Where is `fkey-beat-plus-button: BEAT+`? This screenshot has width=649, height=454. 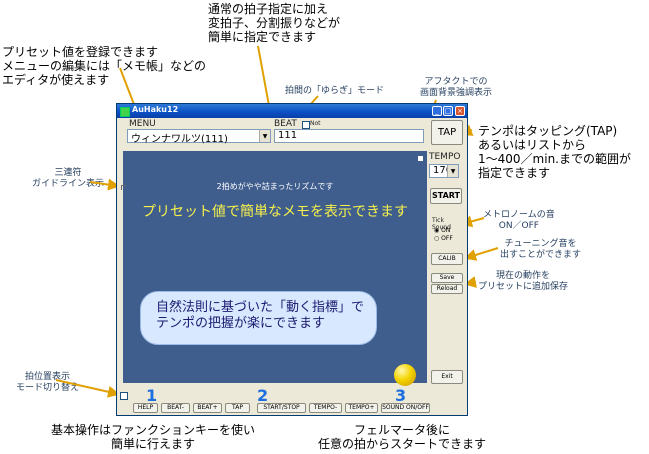 fkey-beat-plus-button: BEAT+ is located at coordinates (207, 408).